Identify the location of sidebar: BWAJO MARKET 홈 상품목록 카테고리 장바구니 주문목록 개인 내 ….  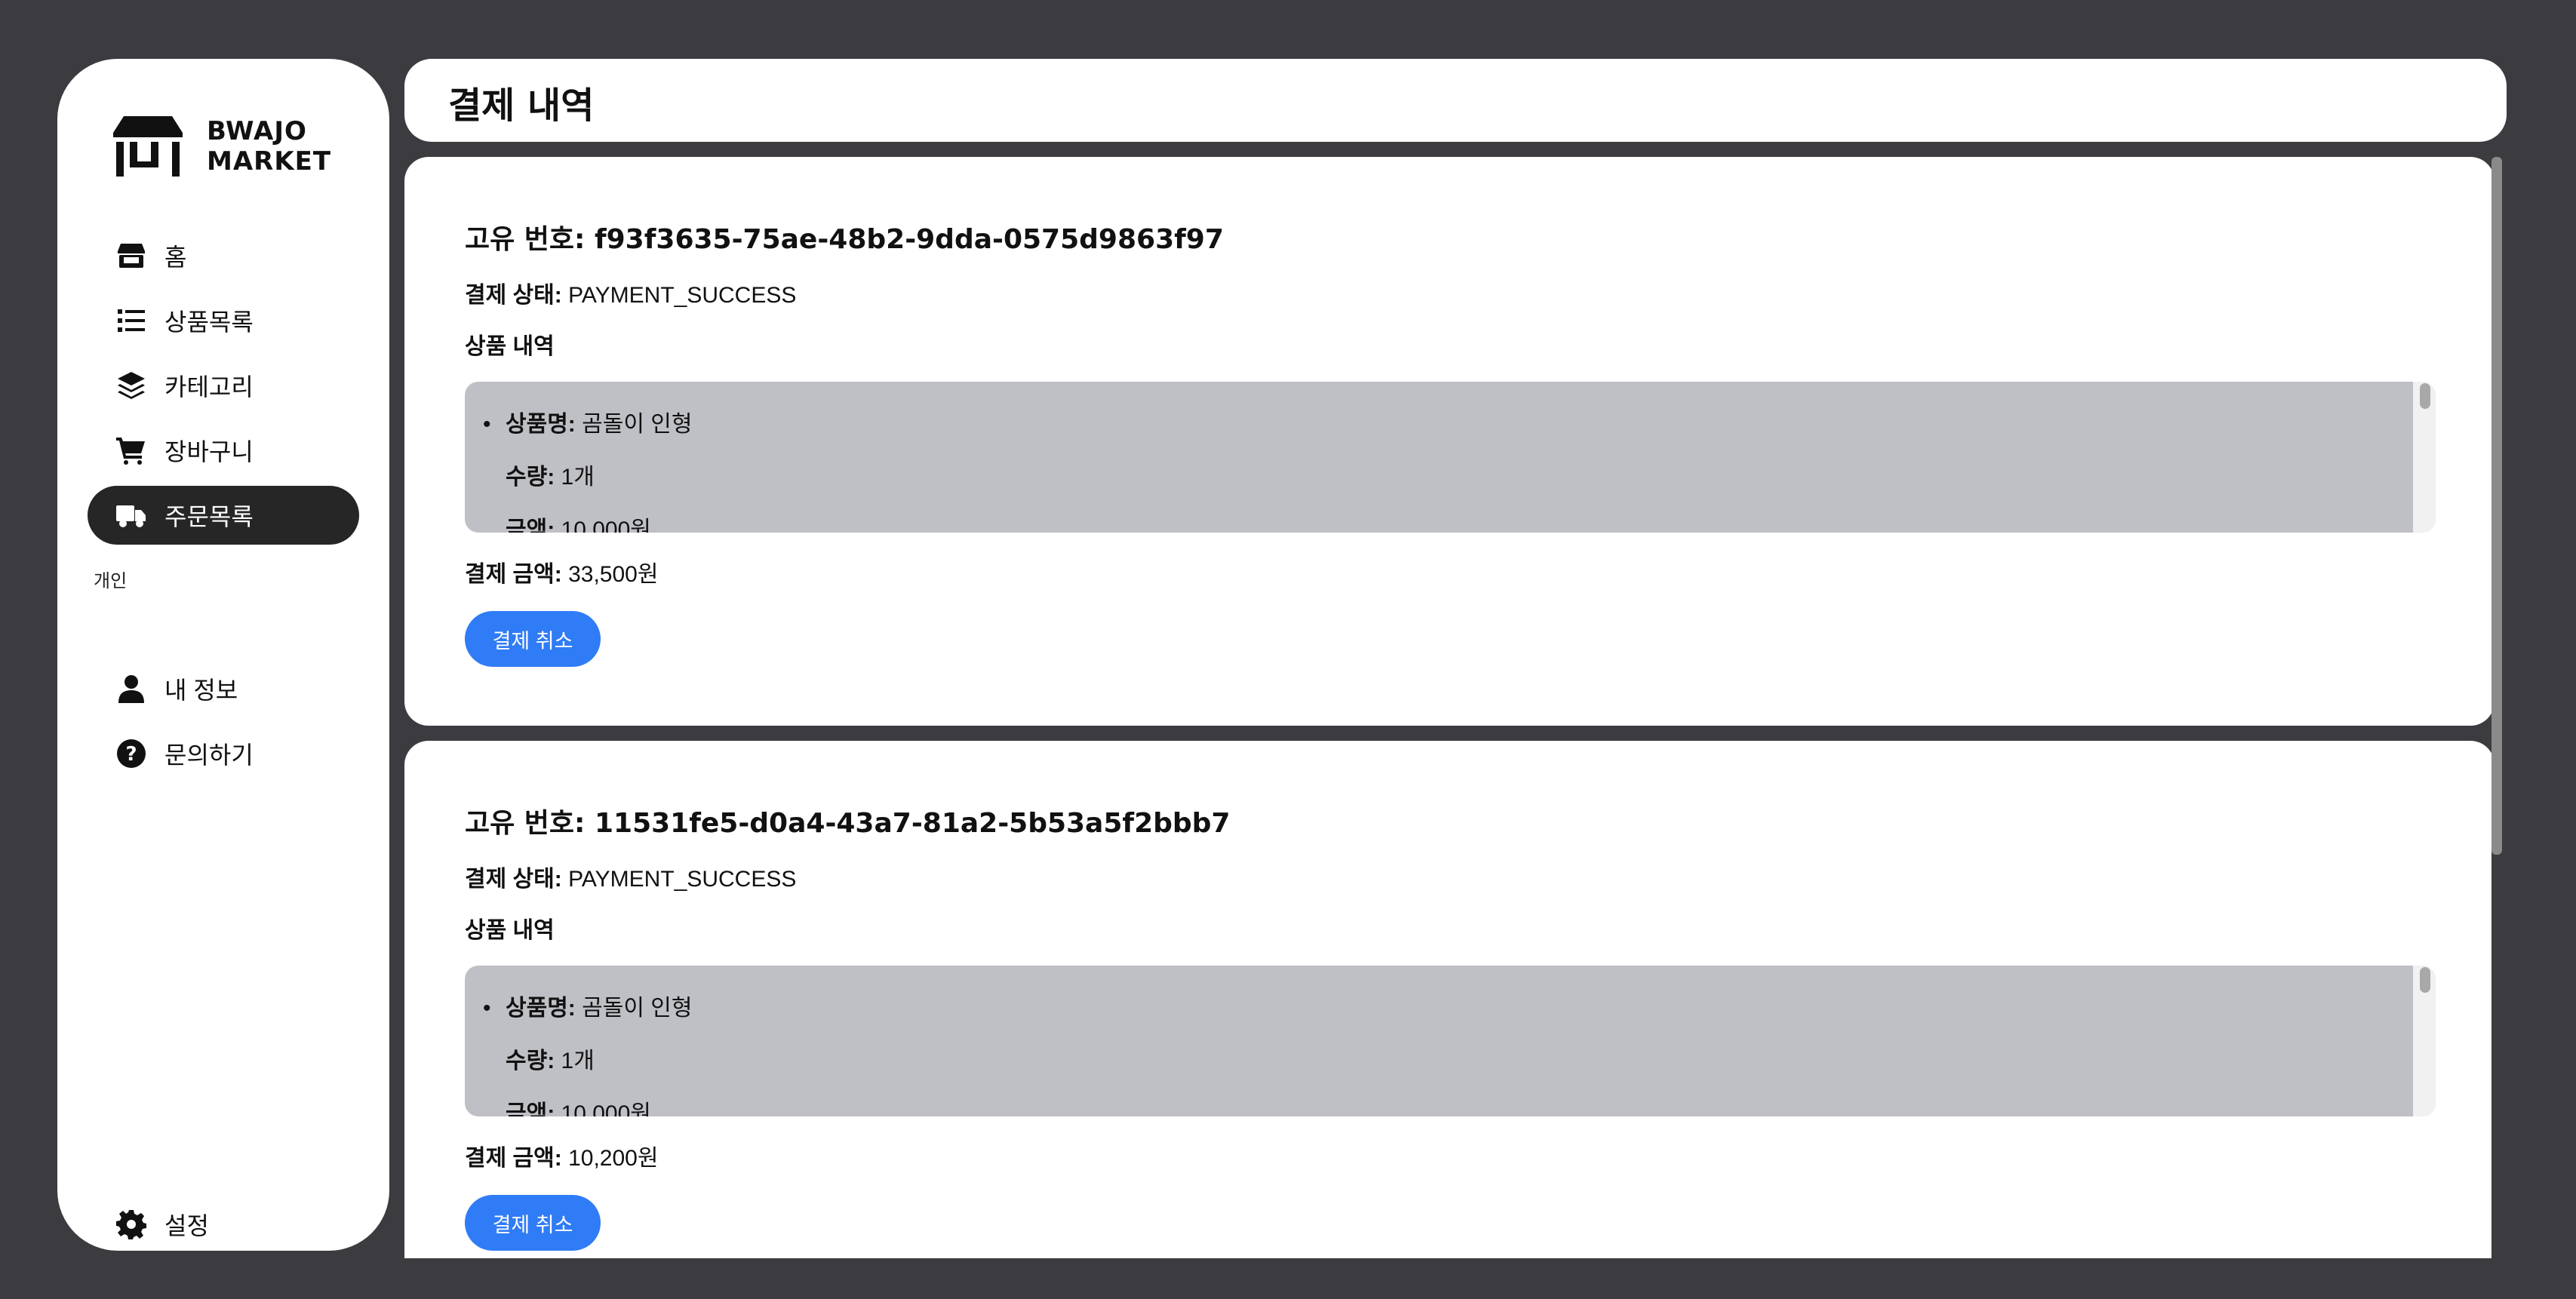
(223, 655).